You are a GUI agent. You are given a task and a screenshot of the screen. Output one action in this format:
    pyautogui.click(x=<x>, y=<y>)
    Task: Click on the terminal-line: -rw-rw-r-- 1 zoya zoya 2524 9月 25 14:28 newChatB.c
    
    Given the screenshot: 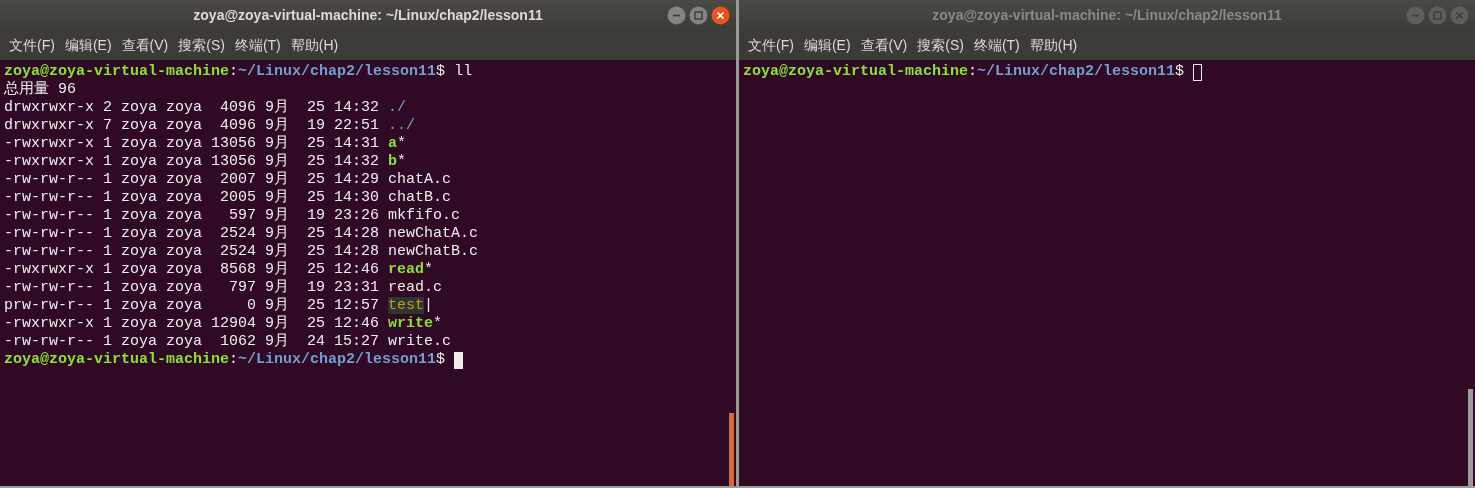 What is the action you would take?
    pyautogui.click(x=241, y=252)
    